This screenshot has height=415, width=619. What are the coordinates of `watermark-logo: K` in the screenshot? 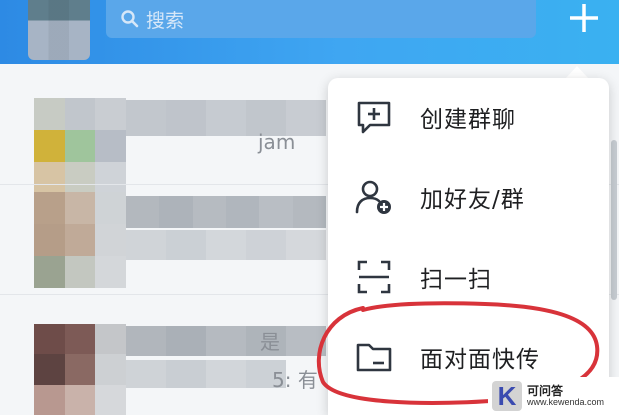 It's located at (507, 396).